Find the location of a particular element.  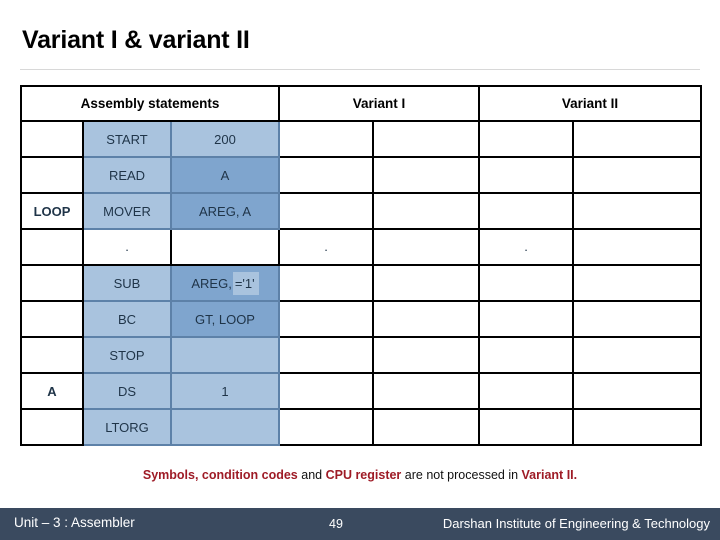

cell-mnemonic: DS is located at coordinates (127, 391).